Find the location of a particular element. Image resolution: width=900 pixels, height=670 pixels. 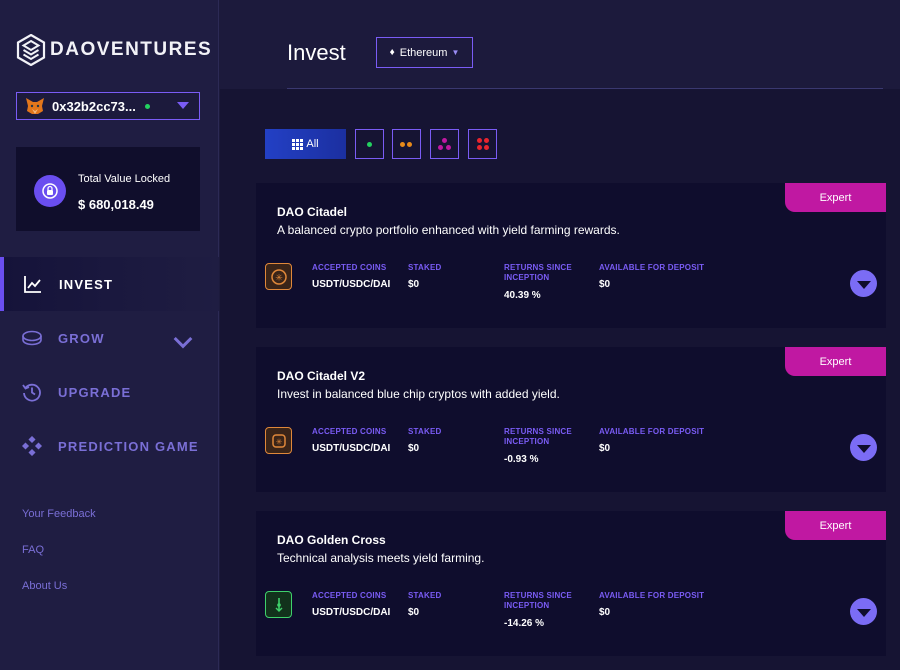

daoventures-logo-icon is located at coordinates (31, 50).